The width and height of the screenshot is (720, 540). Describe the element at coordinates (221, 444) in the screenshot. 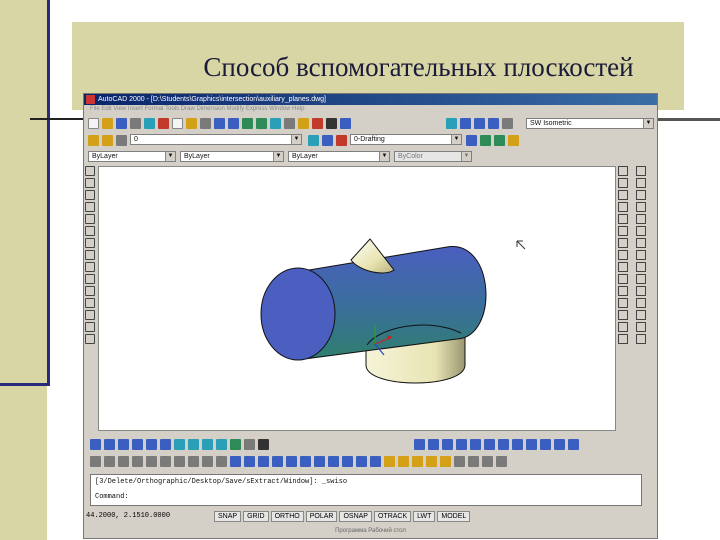

I see `section-icon` at that location.